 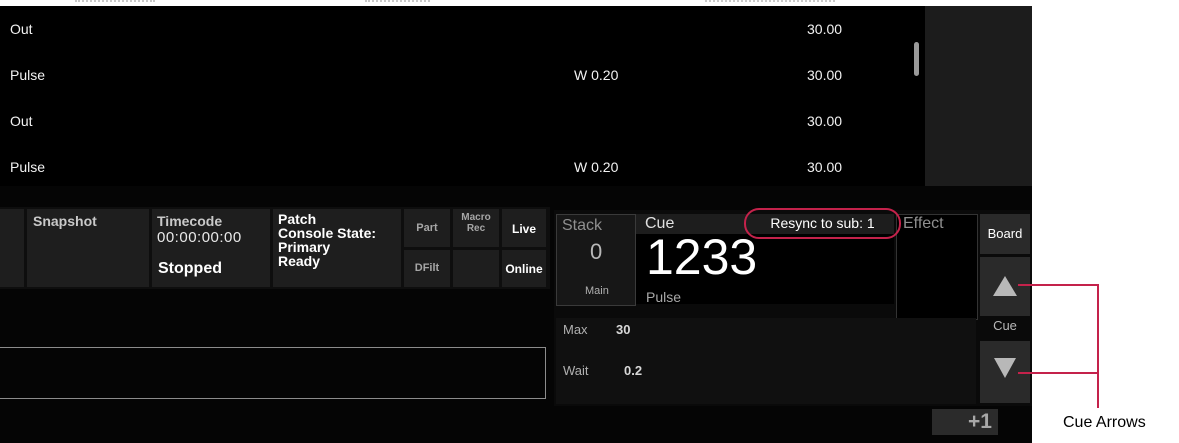 What do you see at coordinates (1104, 422) in the screenshot?
I see `cue-arrows-callout: Cue Arrows` at bounding box center [1104, 422].